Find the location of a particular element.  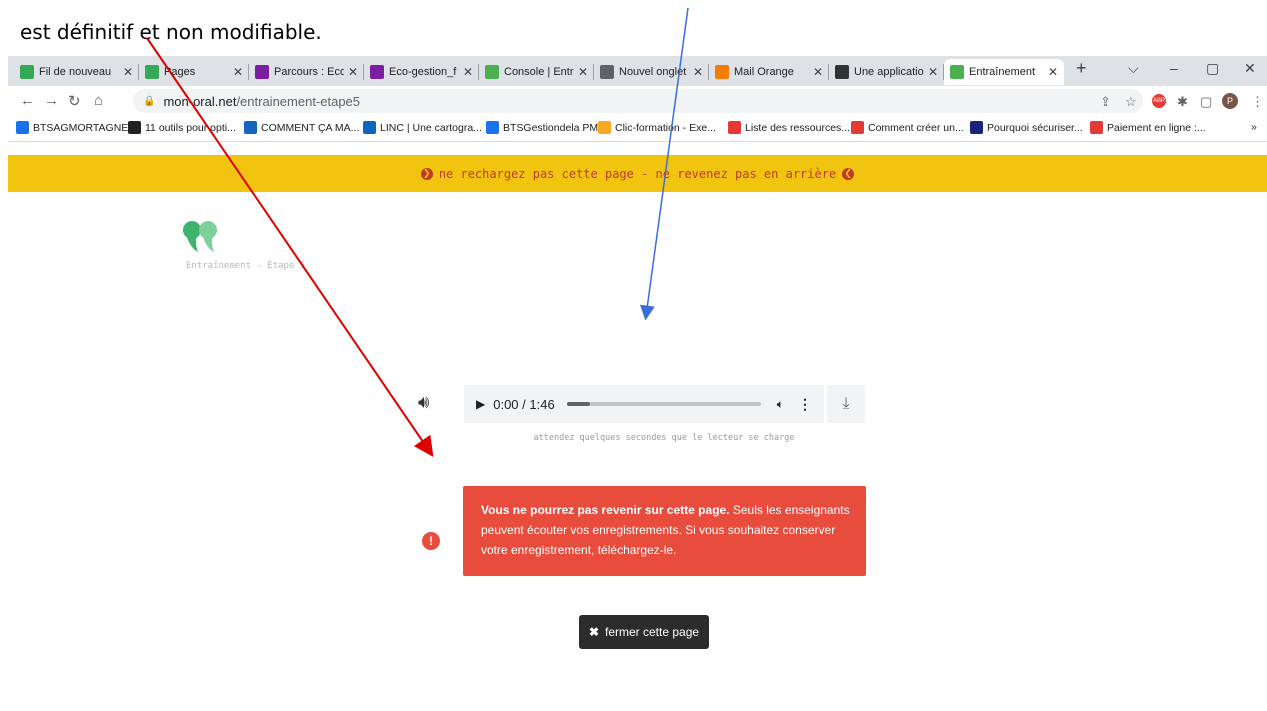

chevron-left-icon: ❮ is located at coordinates (848, 173).